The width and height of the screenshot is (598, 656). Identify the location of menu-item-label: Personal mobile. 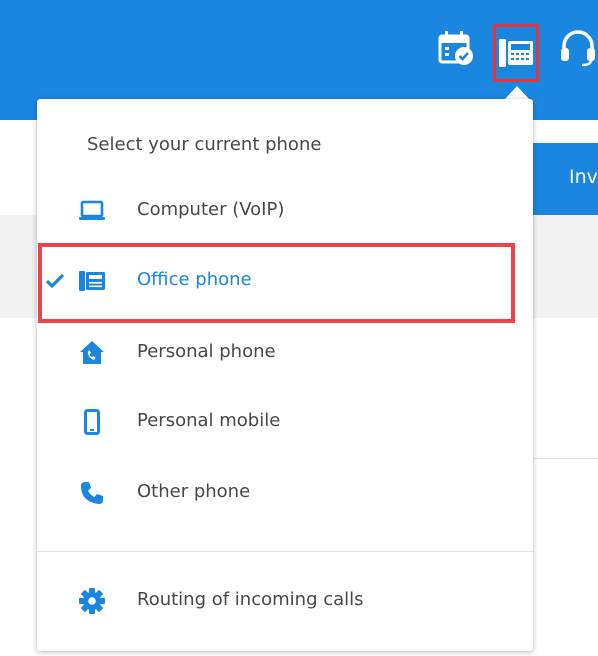
(209, 420).